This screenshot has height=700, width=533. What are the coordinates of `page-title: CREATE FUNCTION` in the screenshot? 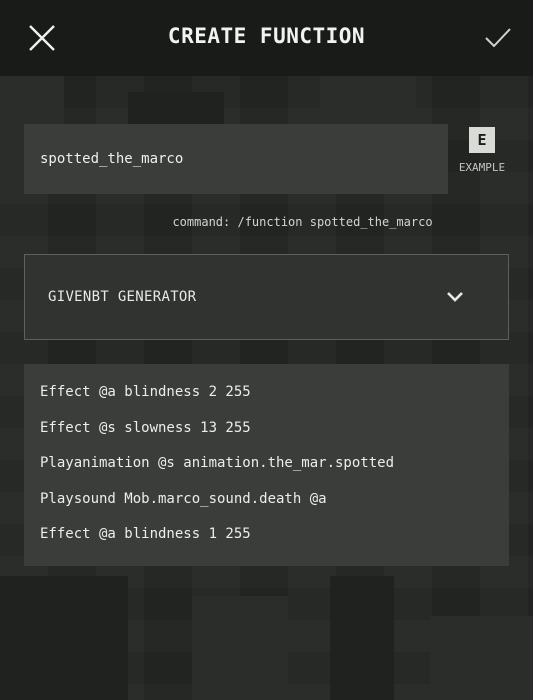 It's located at (266, 36).